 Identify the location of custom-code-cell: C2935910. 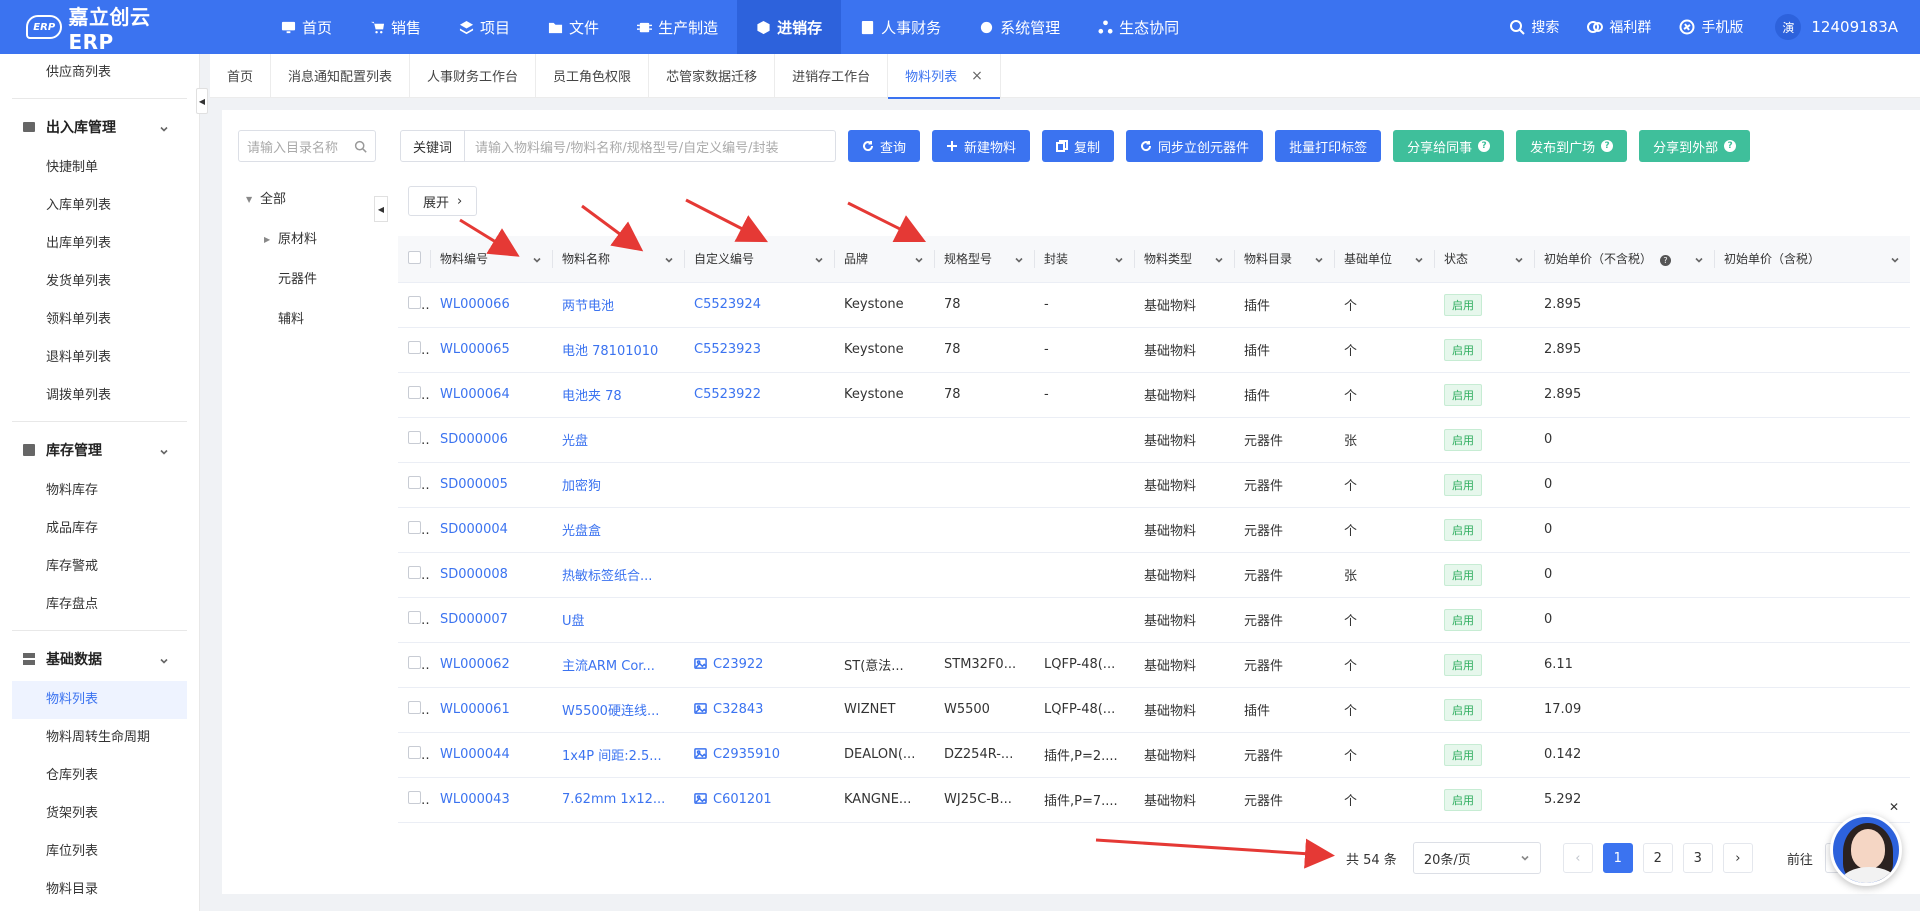
(759, 755).